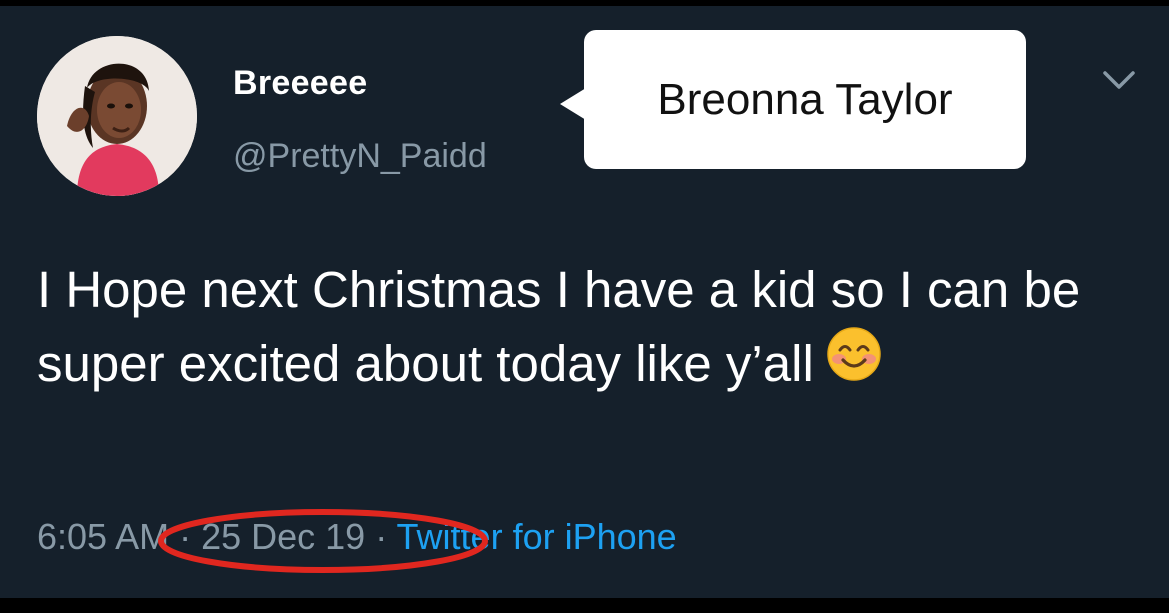 This screenshot has height=613, width=1169. What do you see at coordinates (805, 99) in the screenshot?
I see `caption-label: Breonna Taylor` at bounding box center [805, 99].